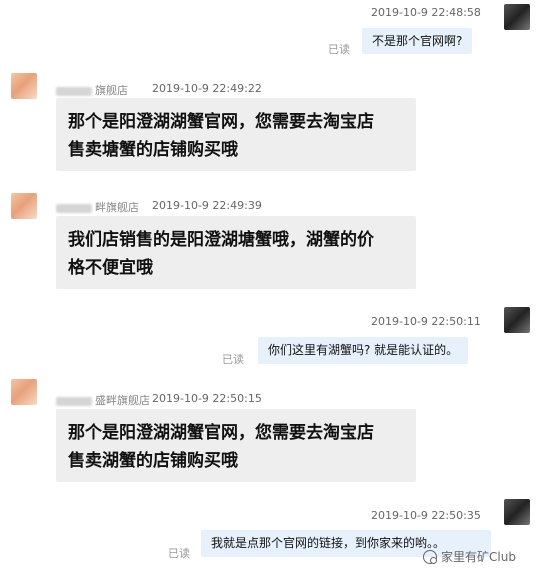  Describe the element at coordinates (153, 150) in the screenshot. I see `message-line: 售卖塘蟹的店铺购买哦` at that location.